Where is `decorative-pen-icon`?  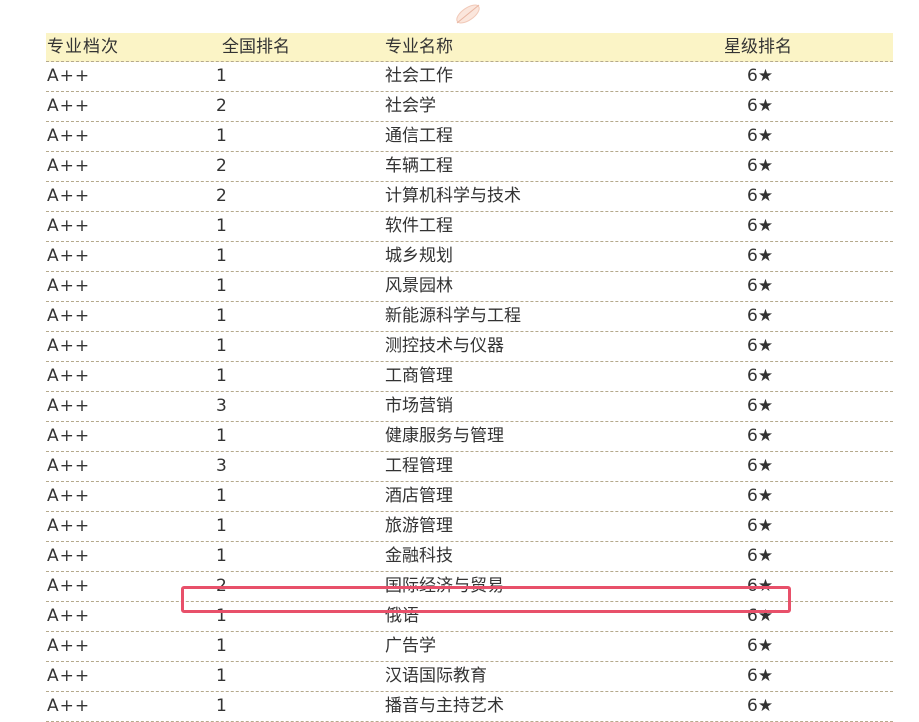 decorative-pen-icon is located at coordinates (468, 14).